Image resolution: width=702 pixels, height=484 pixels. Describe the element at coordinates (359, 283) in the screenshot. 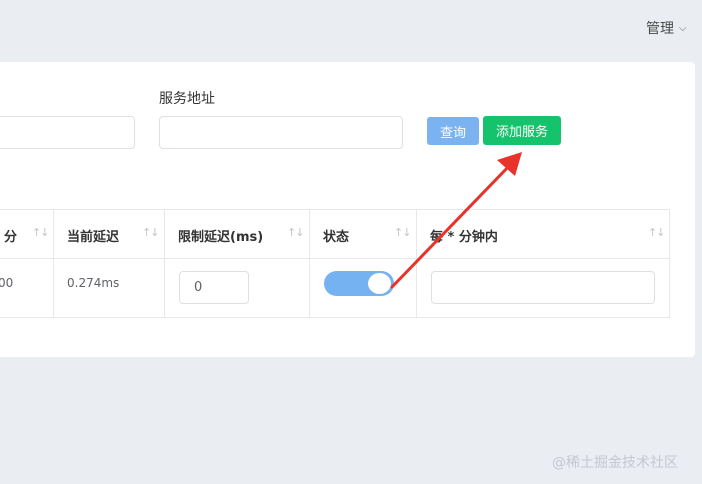

I see `status-toggle` at that location.